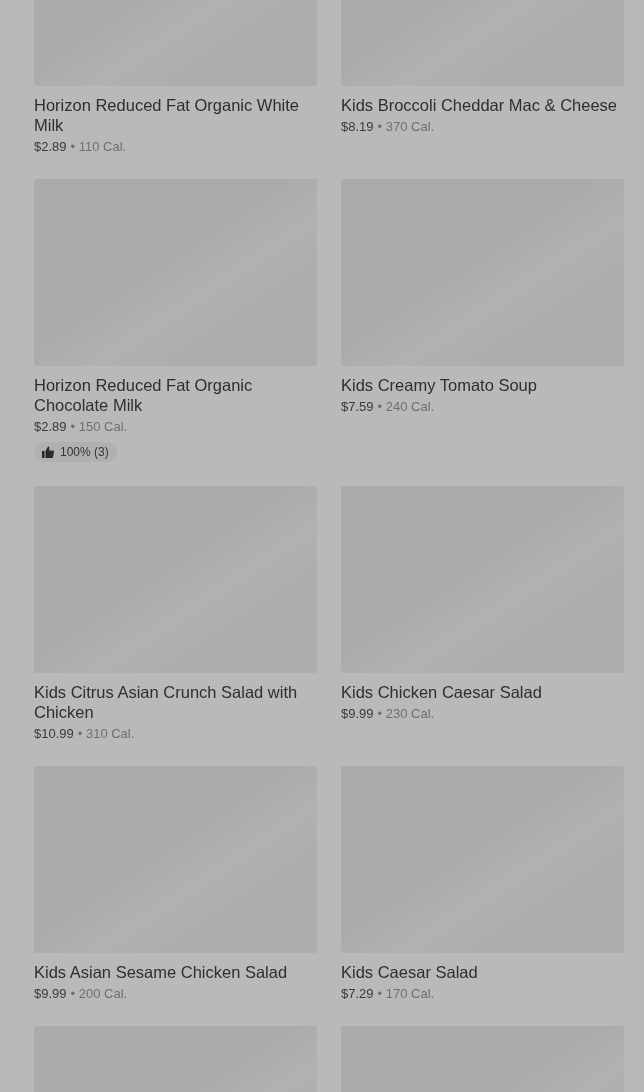 This screenshot has width=644, height=1092. What do you see at coordinates (144, 395) in the screenshot?
I see `item-name: Horizon Reduced Fat Organic Chocolate Milk` at bounding box center [144, 395].